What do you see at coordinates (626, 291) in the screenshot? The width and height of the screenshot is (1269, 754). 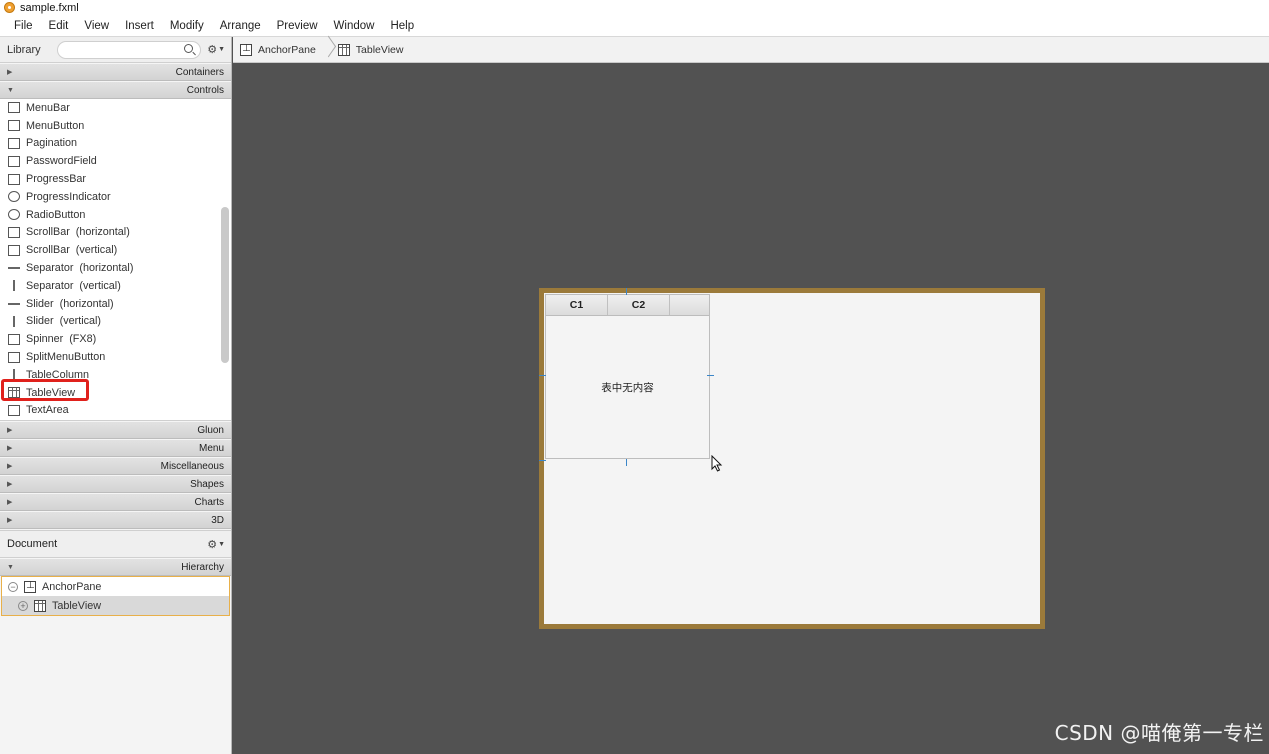 I see `resize-handle-top` at bounding box center [626, 291].